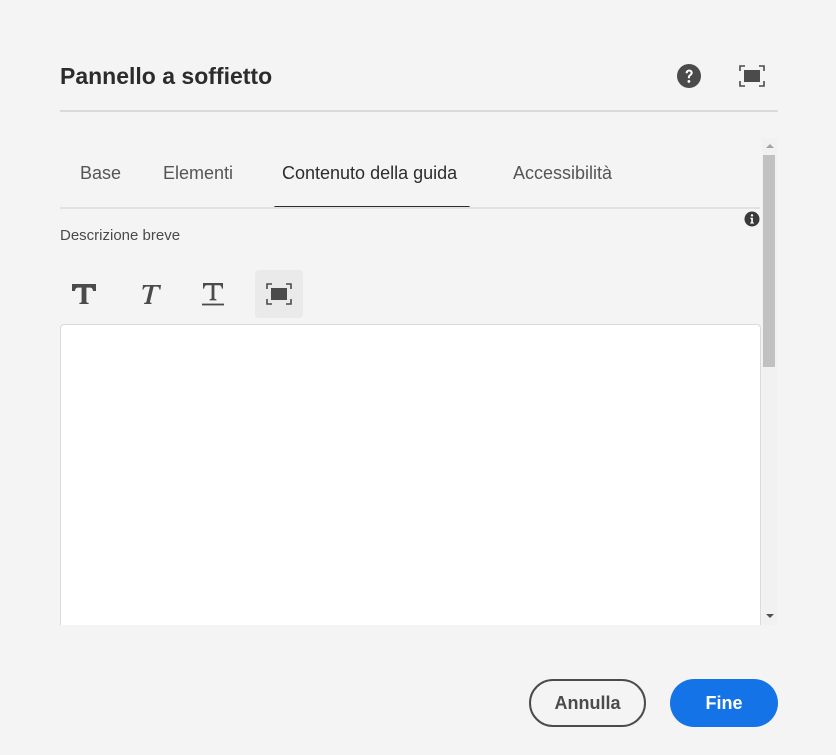 This screenshot has width=836, height=755. What do you see at coordinates (769, 615) in the screenshot?
I see `scroll-down-arrow-icon` at bounding box center [769, 615].